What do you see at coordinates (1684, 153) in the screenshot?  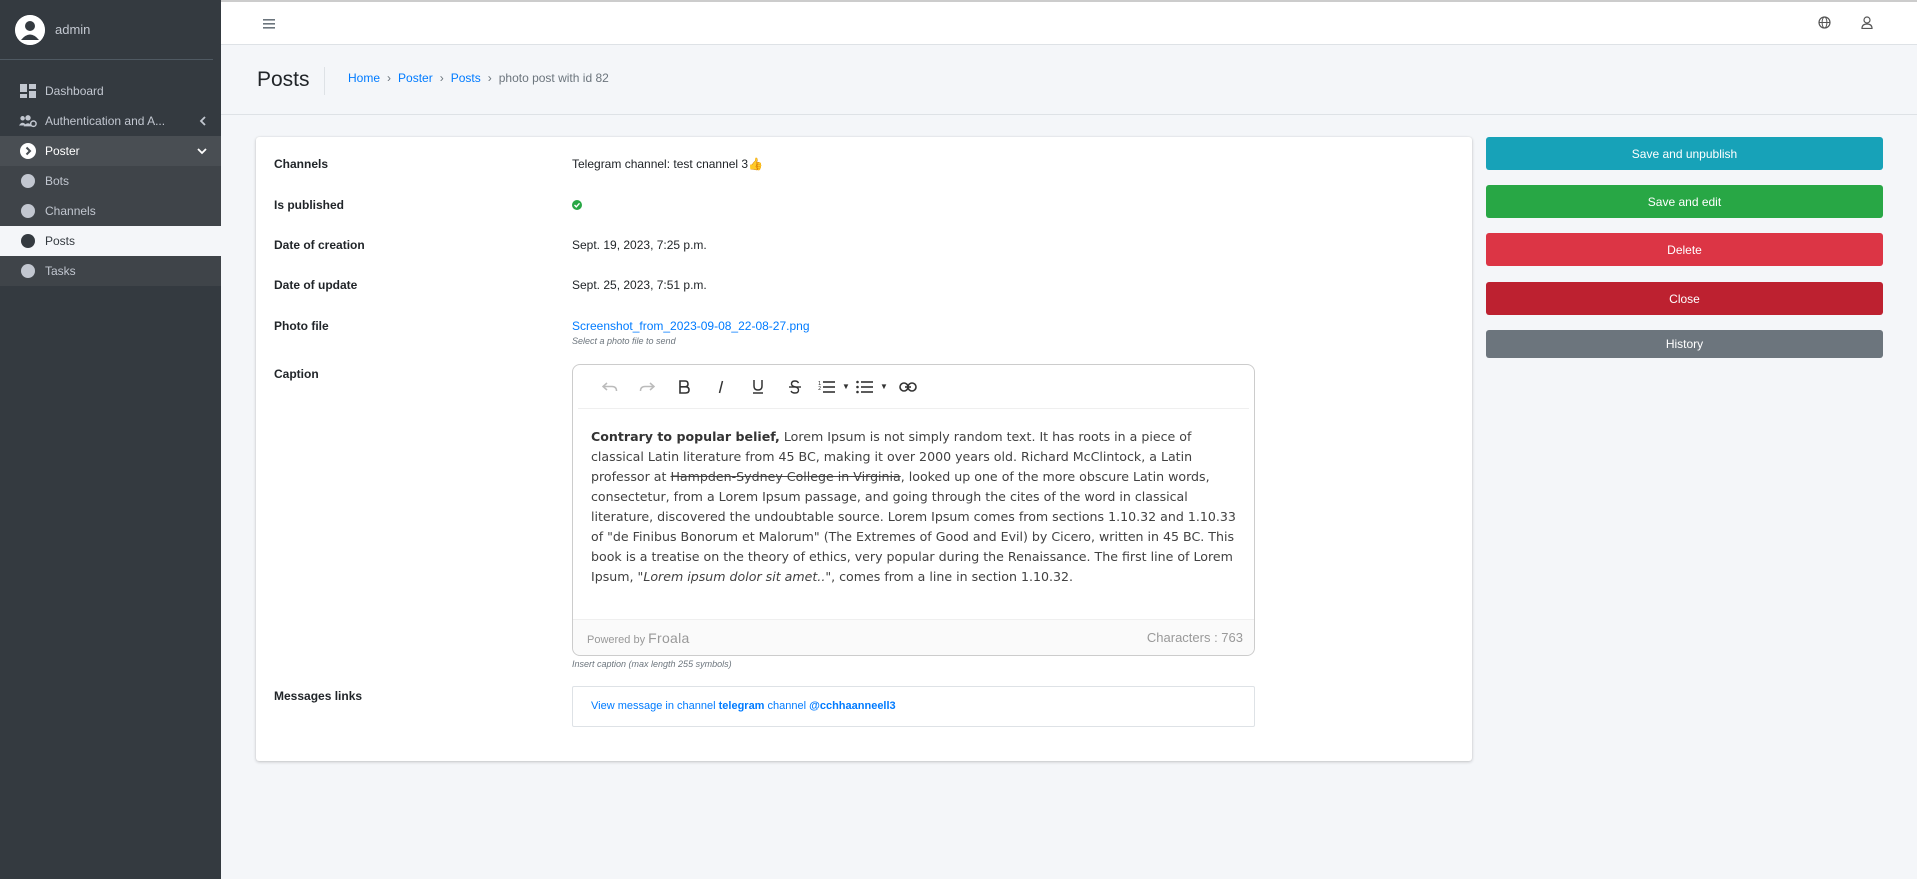 I see `save-unpublish-button: Save and unpublish` at bounding box center [1684, 153].